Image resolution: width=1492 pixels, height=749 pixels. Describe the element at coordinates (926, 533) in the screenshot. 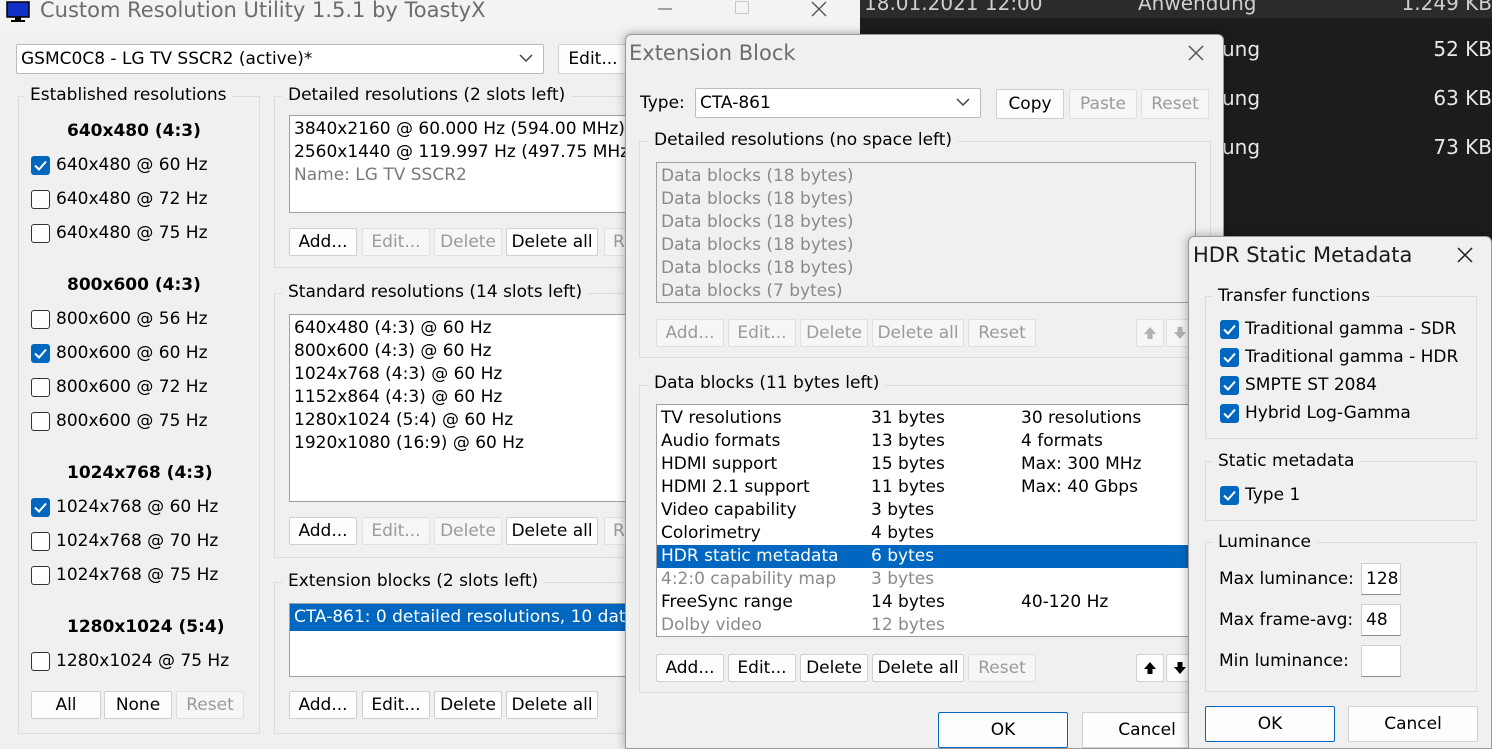

I see `data-block-row: Colorimetry 4 bytes` at that location.